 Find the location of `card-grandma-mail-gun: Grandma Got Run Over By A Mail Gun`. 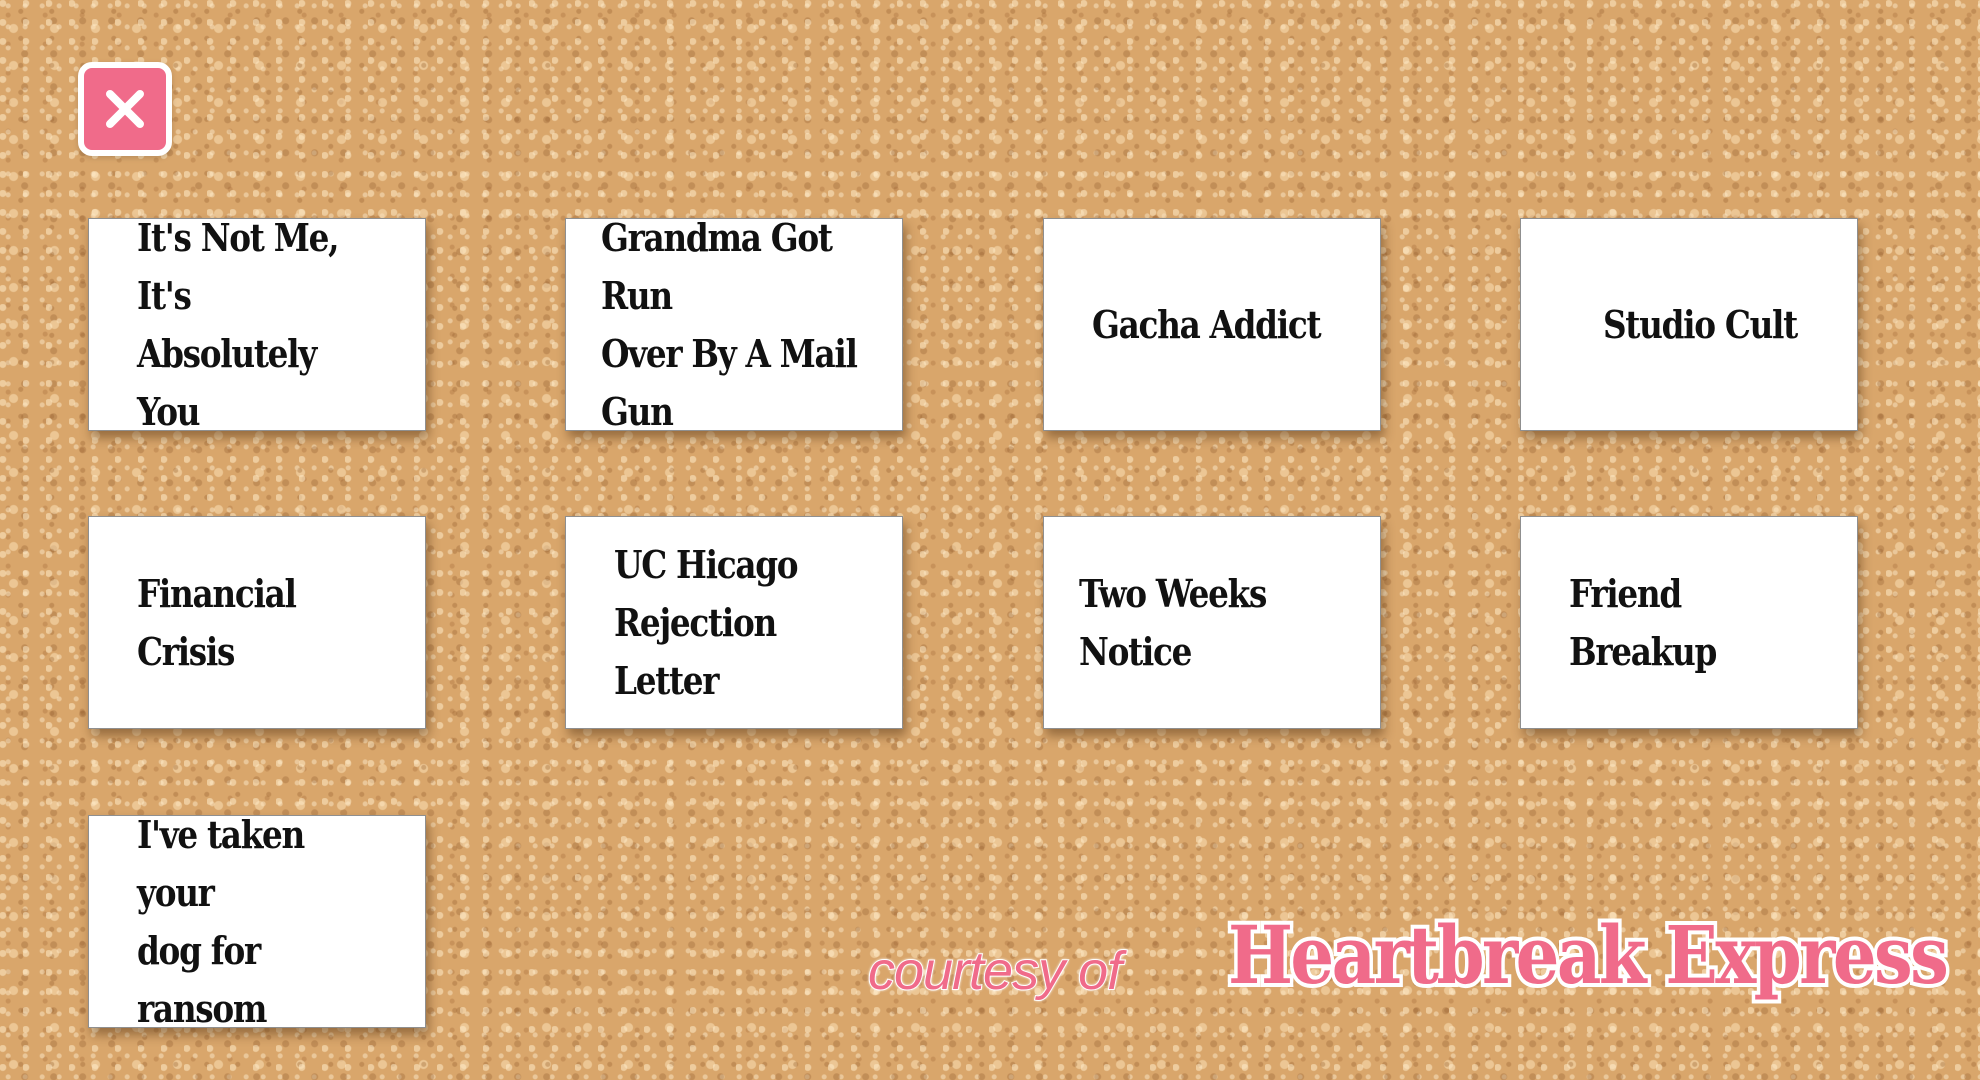

card-grandma-mail-gun: Grandma Got Run Over By A Mail Gun is located at coordinates (734, 324).